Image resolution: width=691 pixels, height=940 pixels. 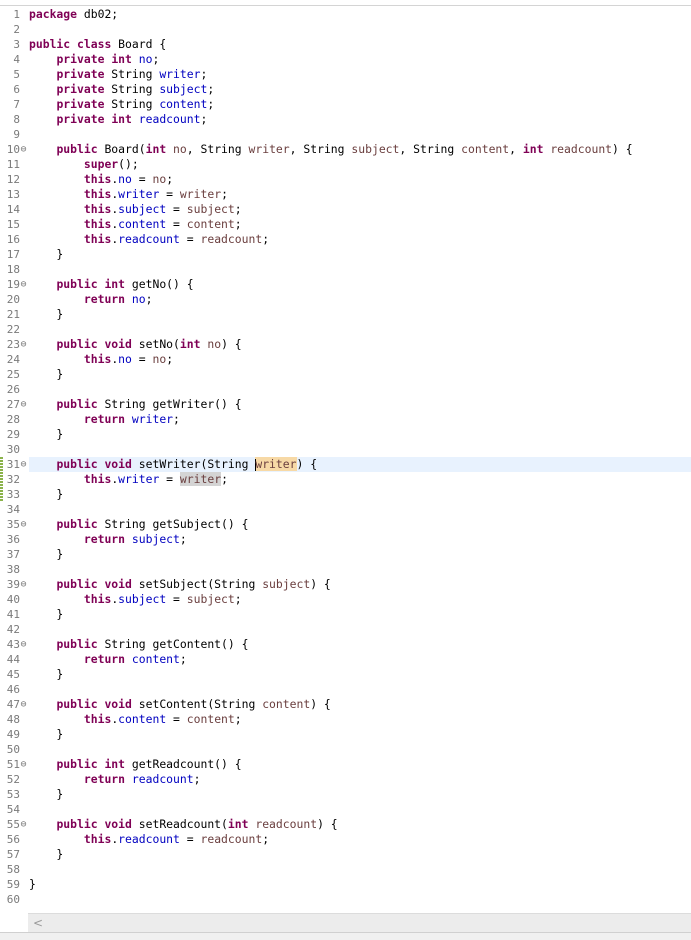 I want to click on code-line: private String writer;, so click(x=118, y=74).